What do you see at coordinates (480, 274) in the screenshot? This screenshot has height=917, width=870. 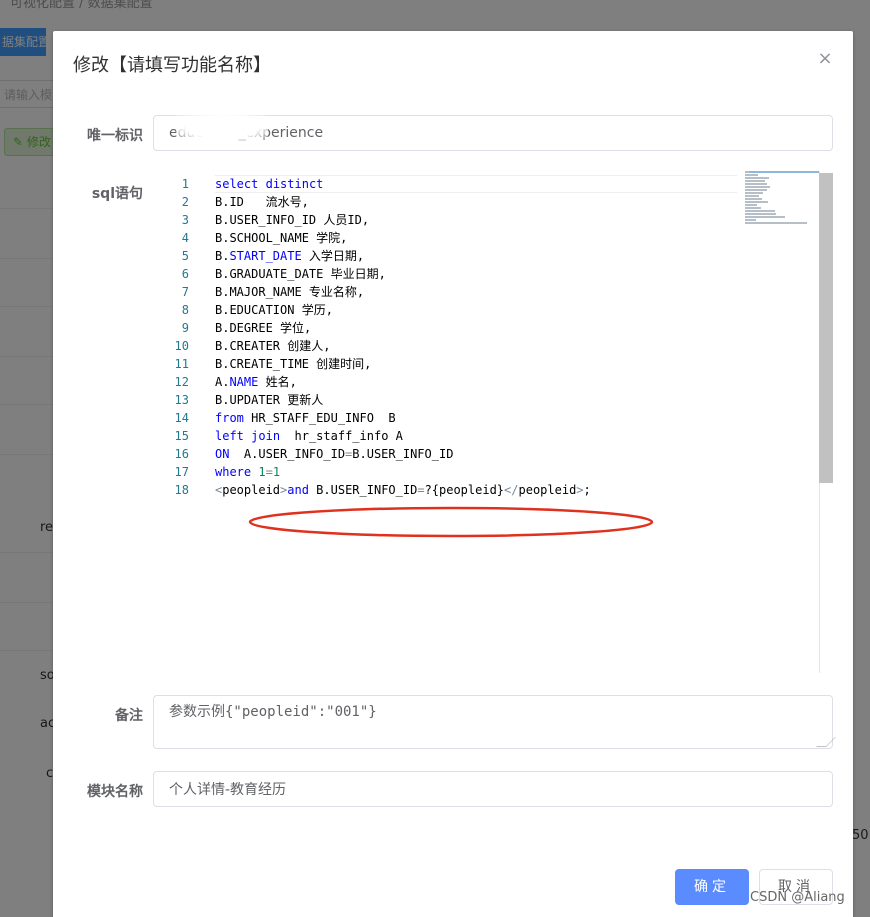 I see `code-line: B.GRADUATE_DATE 毕业日期,` at bounding box center [480, 274].